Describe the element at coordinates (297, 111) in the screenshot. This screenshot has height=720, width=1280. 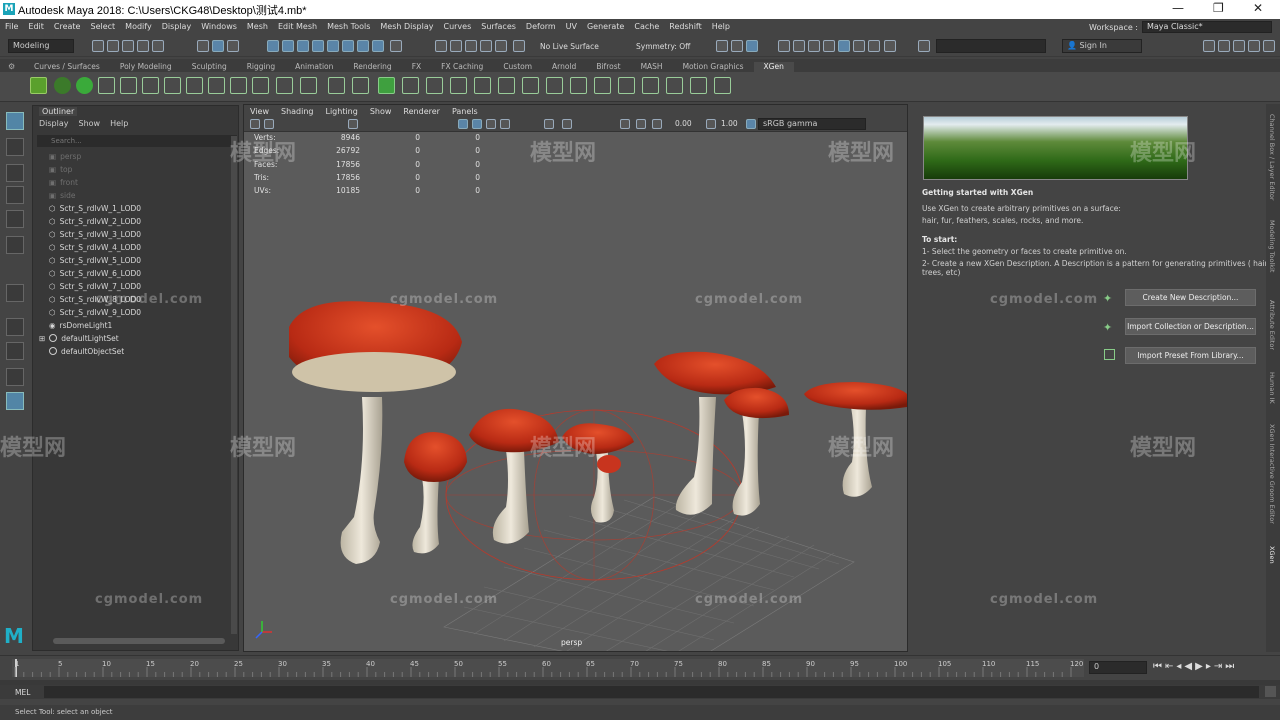
I see `viewport-menu-shading: Shading` at that location.